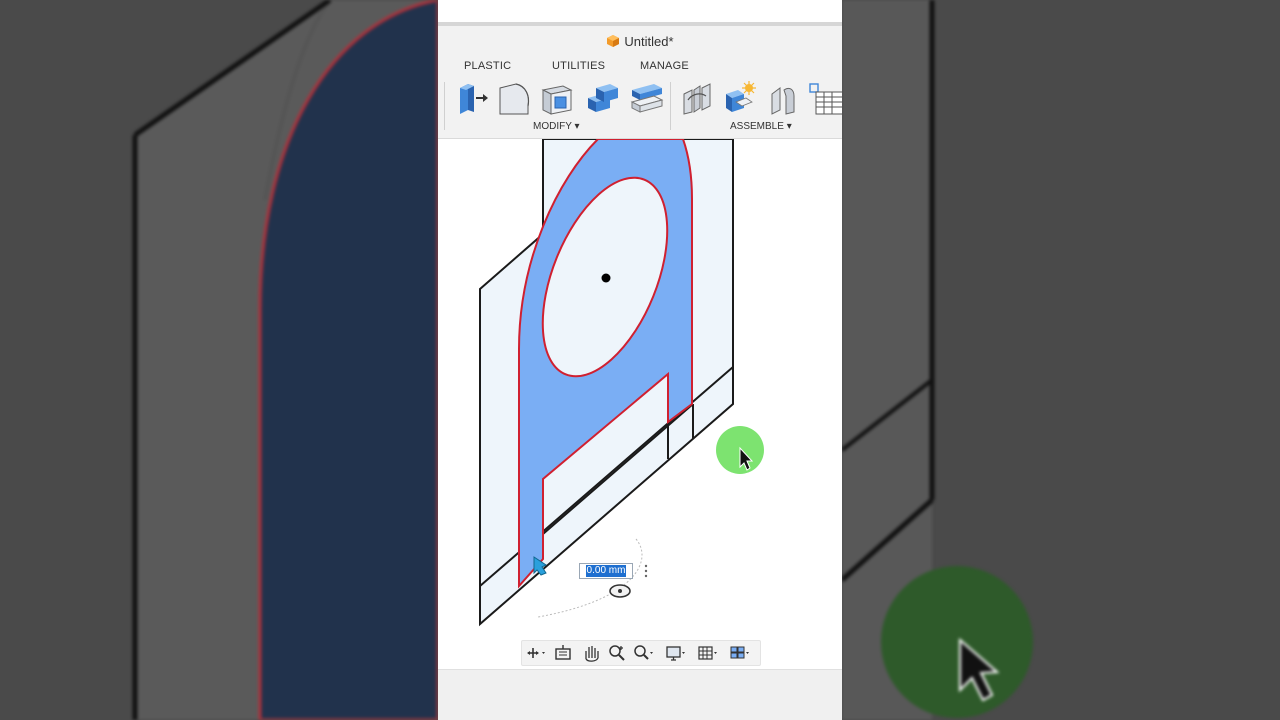  I want to click on fillet-icon, so click(514, 98).